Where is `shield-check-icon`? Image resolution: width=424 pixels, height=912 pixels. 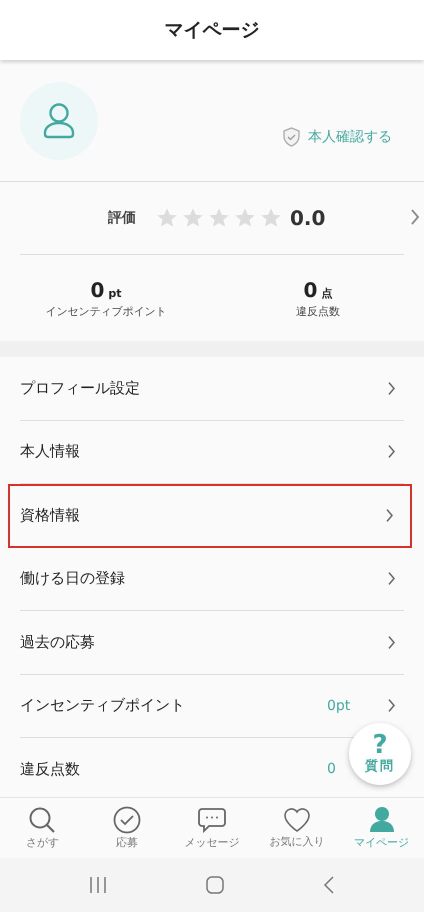 shield-check-icon is located at coordinates (291, 137).